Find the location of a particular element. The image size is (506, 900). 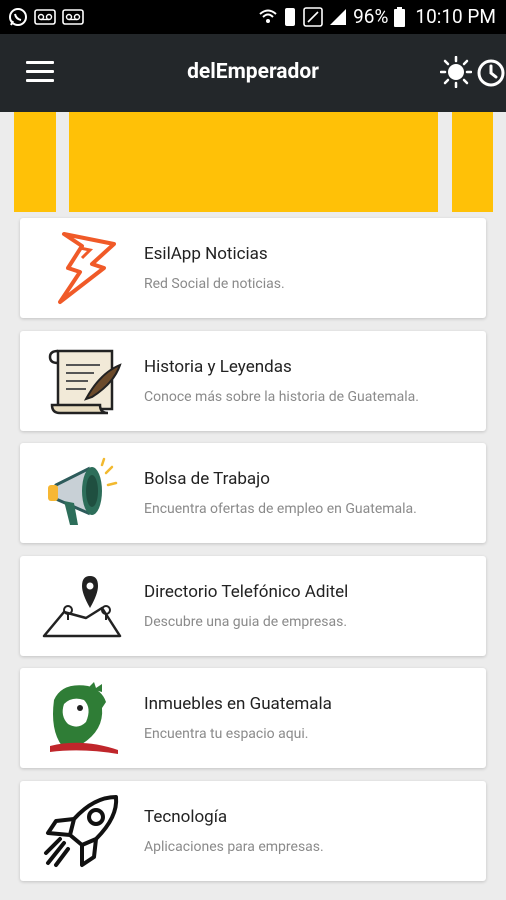

megaphone-icon is located at coordinates (83, 491).